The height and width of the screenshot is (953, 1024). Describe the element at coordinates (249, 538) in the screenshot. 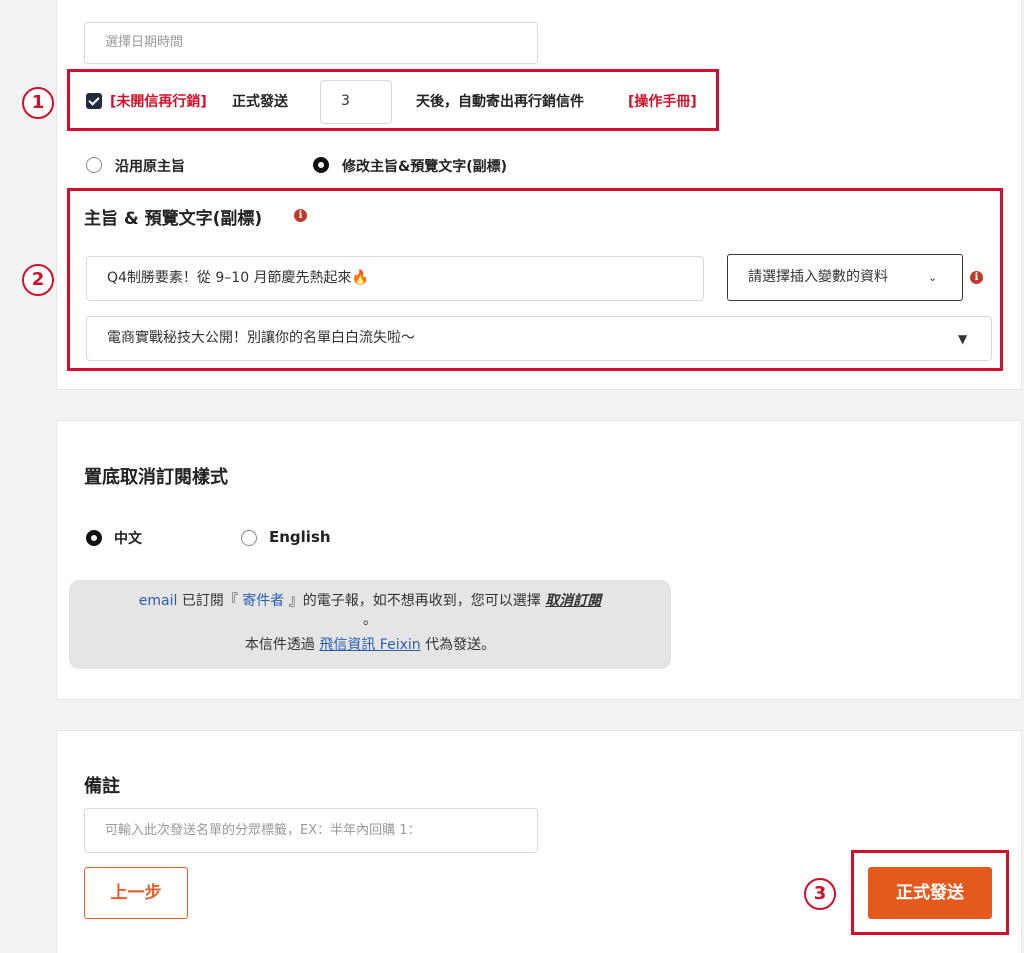

I see `radio-lang-en` at that location.